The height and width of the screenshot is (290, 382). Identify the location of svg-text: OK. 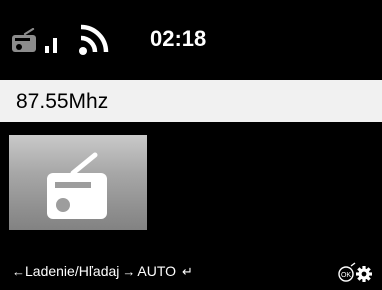
(346, 275).